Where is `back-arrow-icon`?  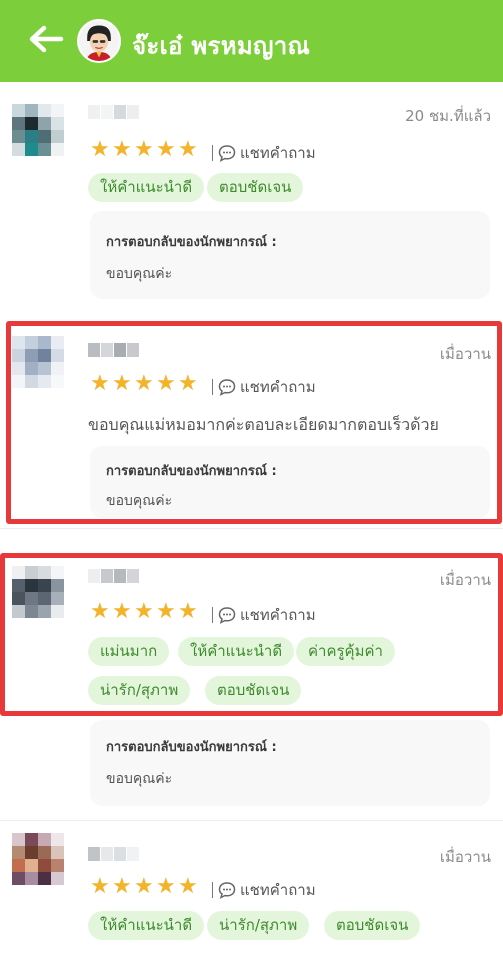
back-arrow-icon is located at coordinates (46, 39).